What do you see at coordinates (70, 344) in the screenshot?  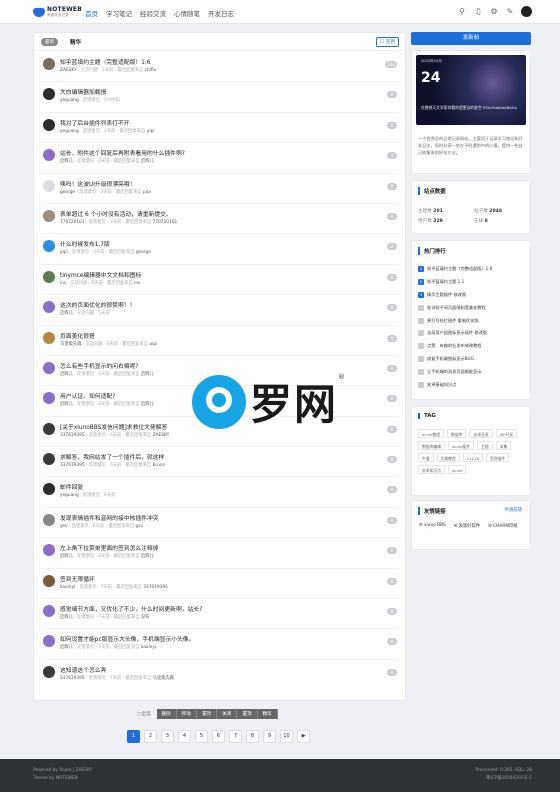 I see `thread-author: 马里奥先森` at bounding box center [70, 344].